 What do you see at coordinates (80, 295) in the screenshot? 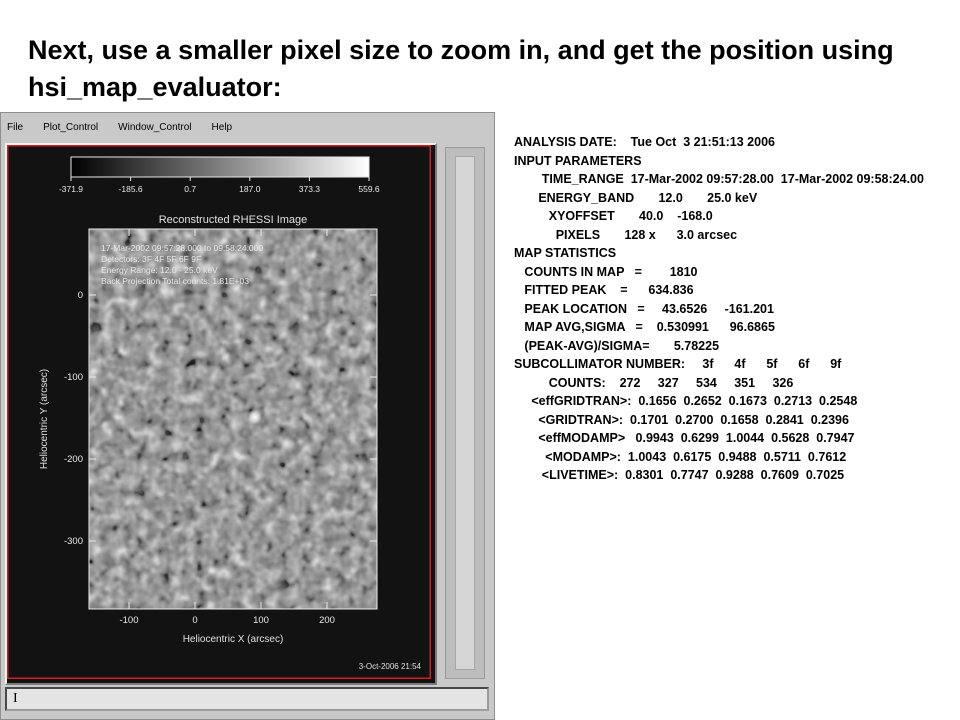
I see `y-tick-label: 0` at bounding box center [80, 295].